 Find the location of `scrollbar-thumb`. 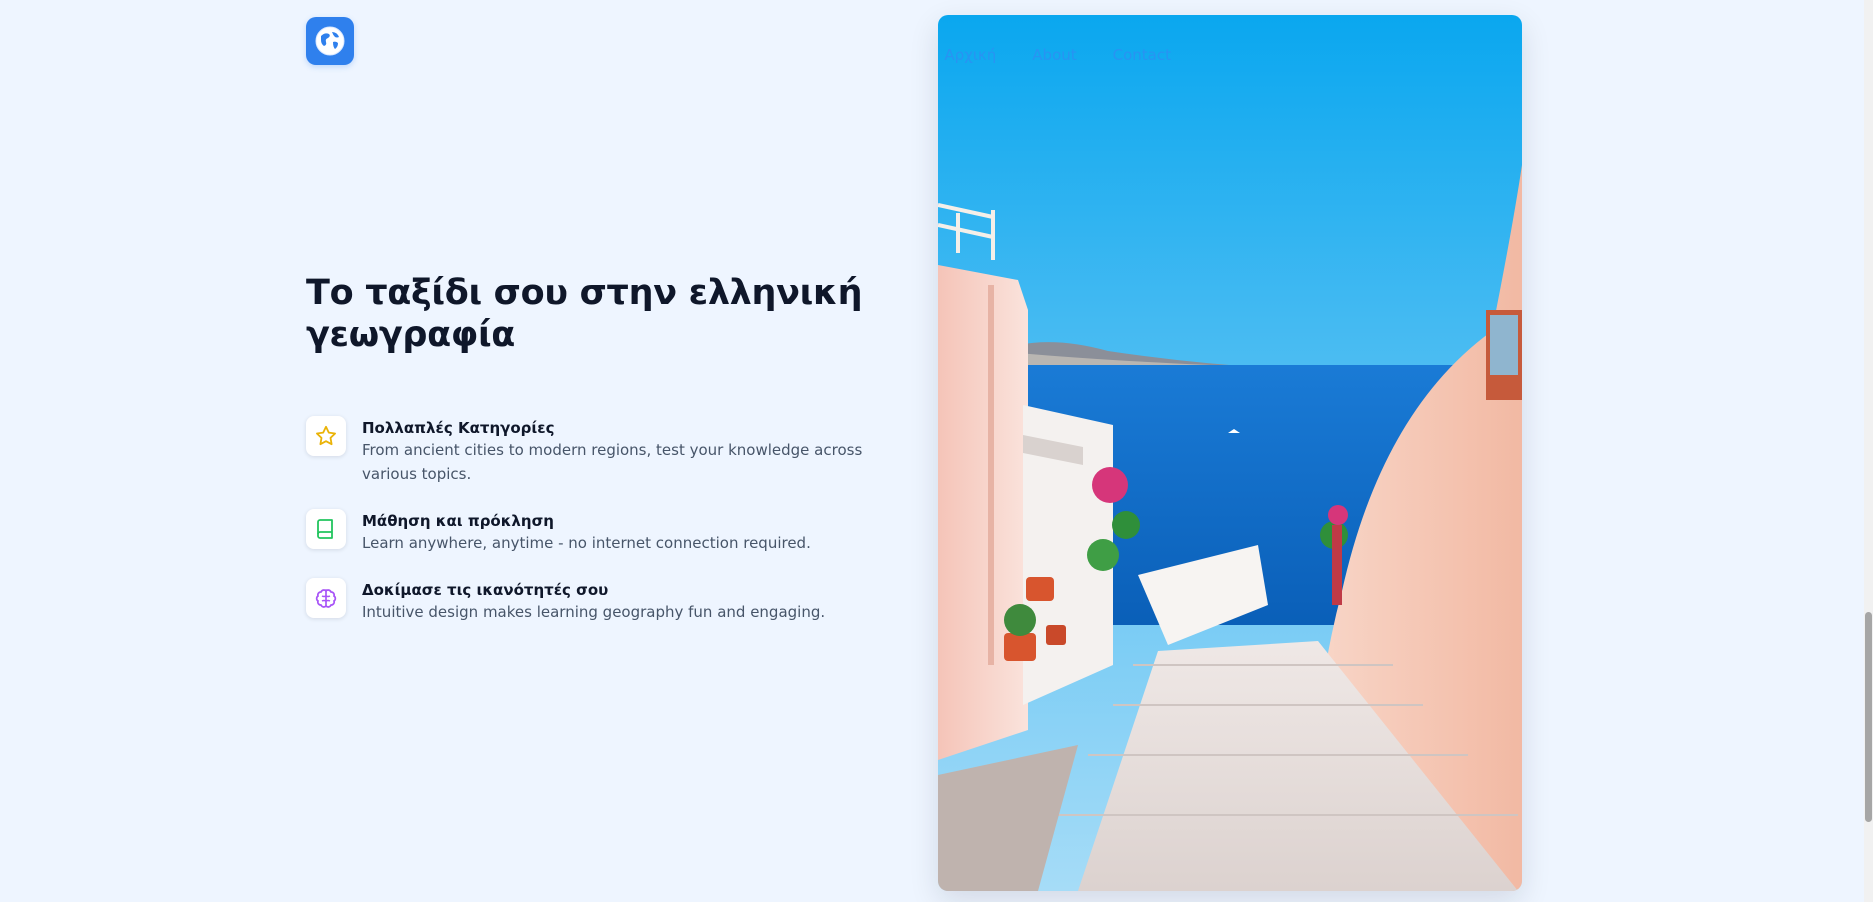

scrollbar-thumb is located at coordinates (1868, 717).